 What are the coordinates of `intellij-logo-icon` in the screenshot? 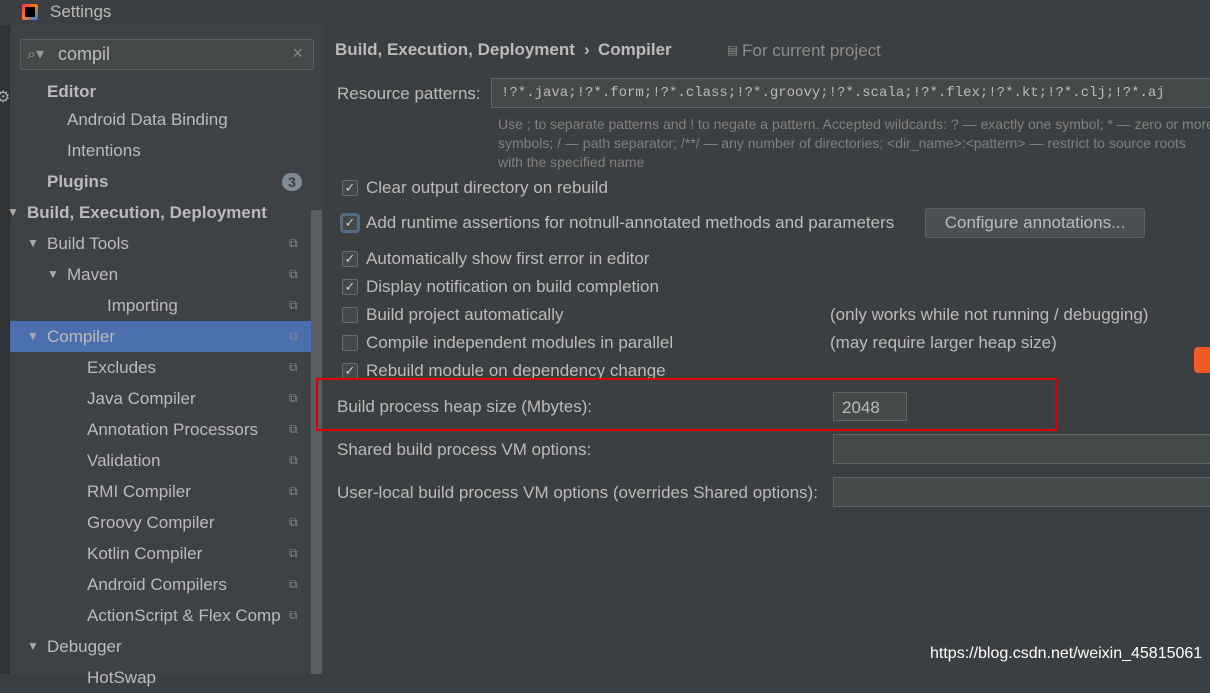 It's located at (30, 12).